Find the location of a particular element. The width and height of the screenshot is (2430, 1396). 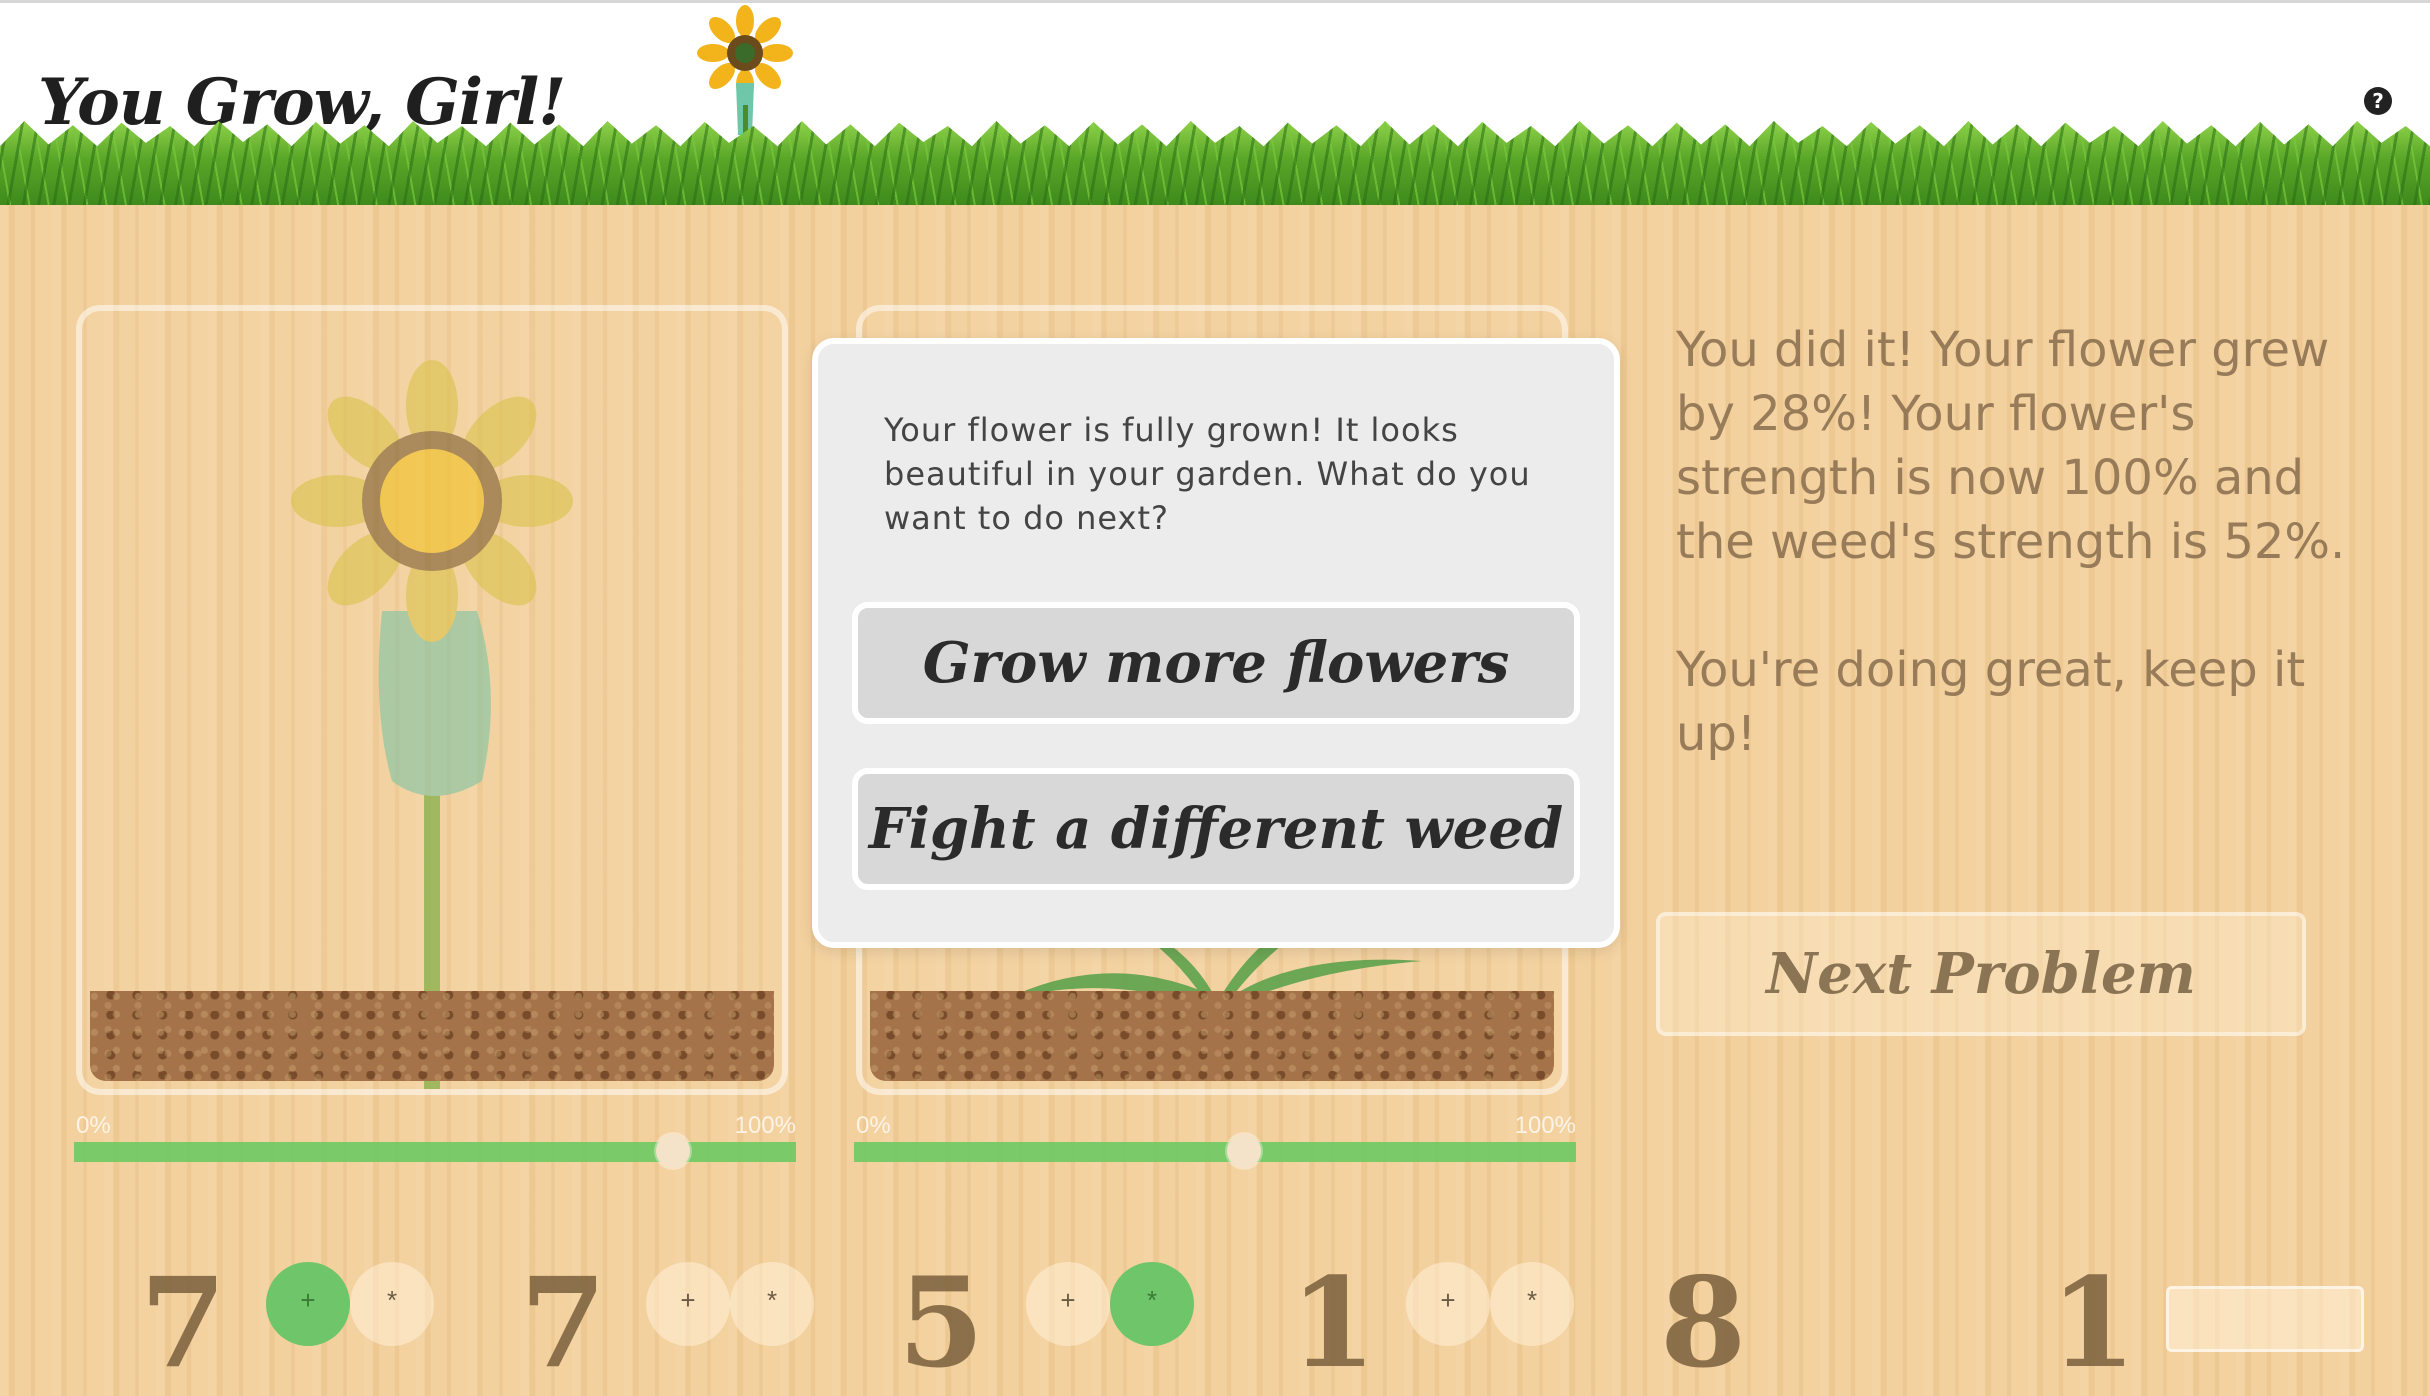

help-icon: ? is located at coordinates (2378, 101).